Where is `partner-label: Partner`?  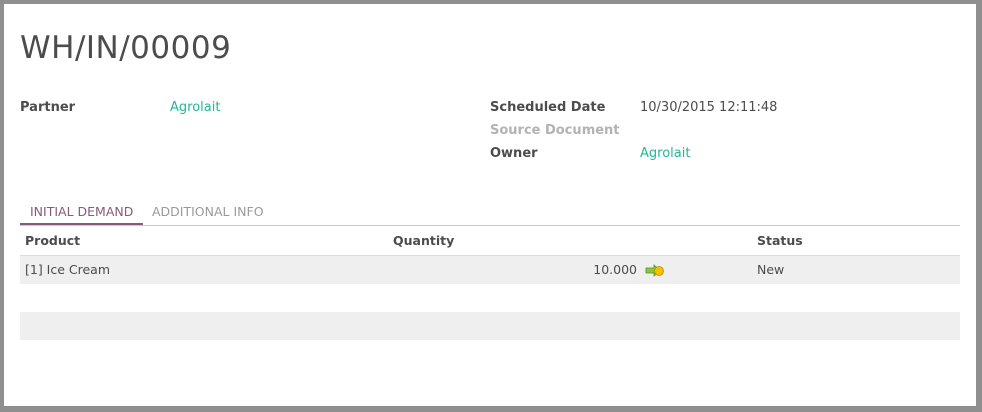 partner-label: Partner is located at coordinates (48, 107).